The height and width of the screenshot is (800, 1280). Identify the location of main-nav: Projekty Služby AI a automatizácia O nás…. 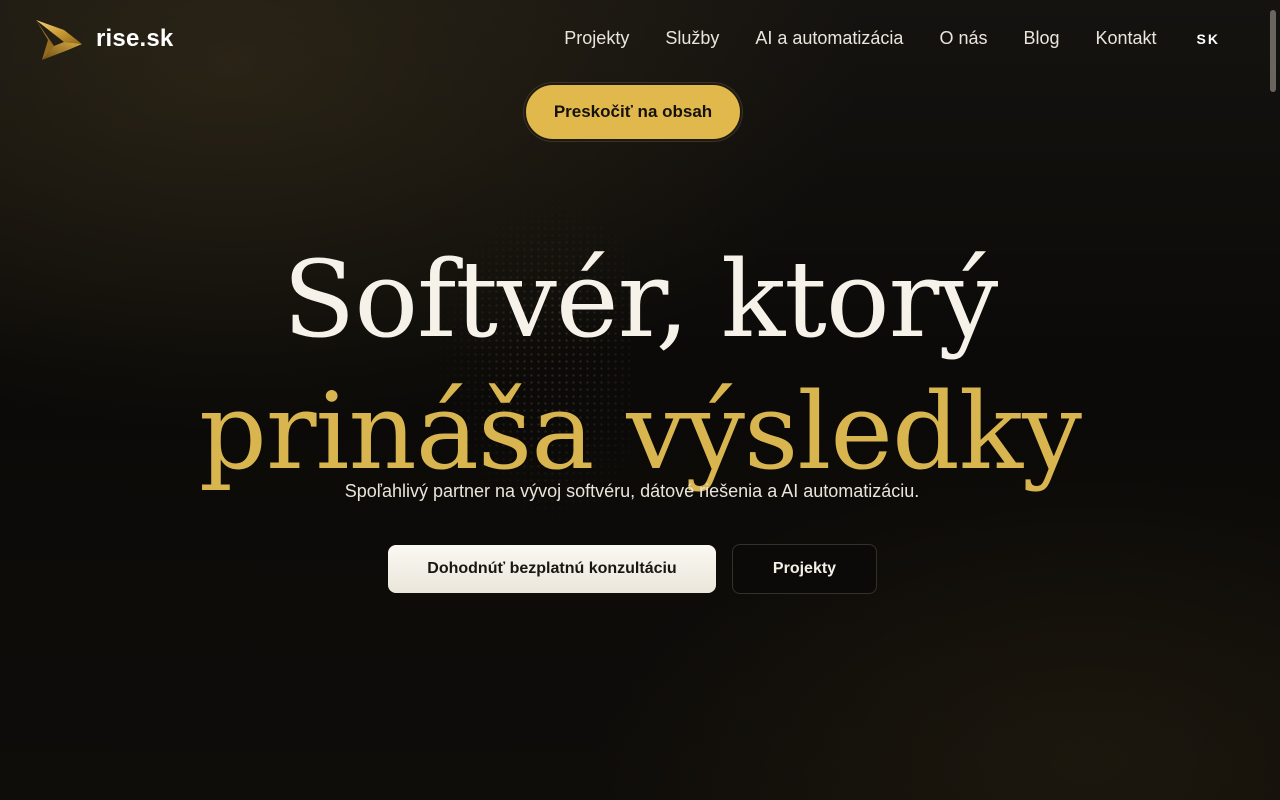
(892, 38).